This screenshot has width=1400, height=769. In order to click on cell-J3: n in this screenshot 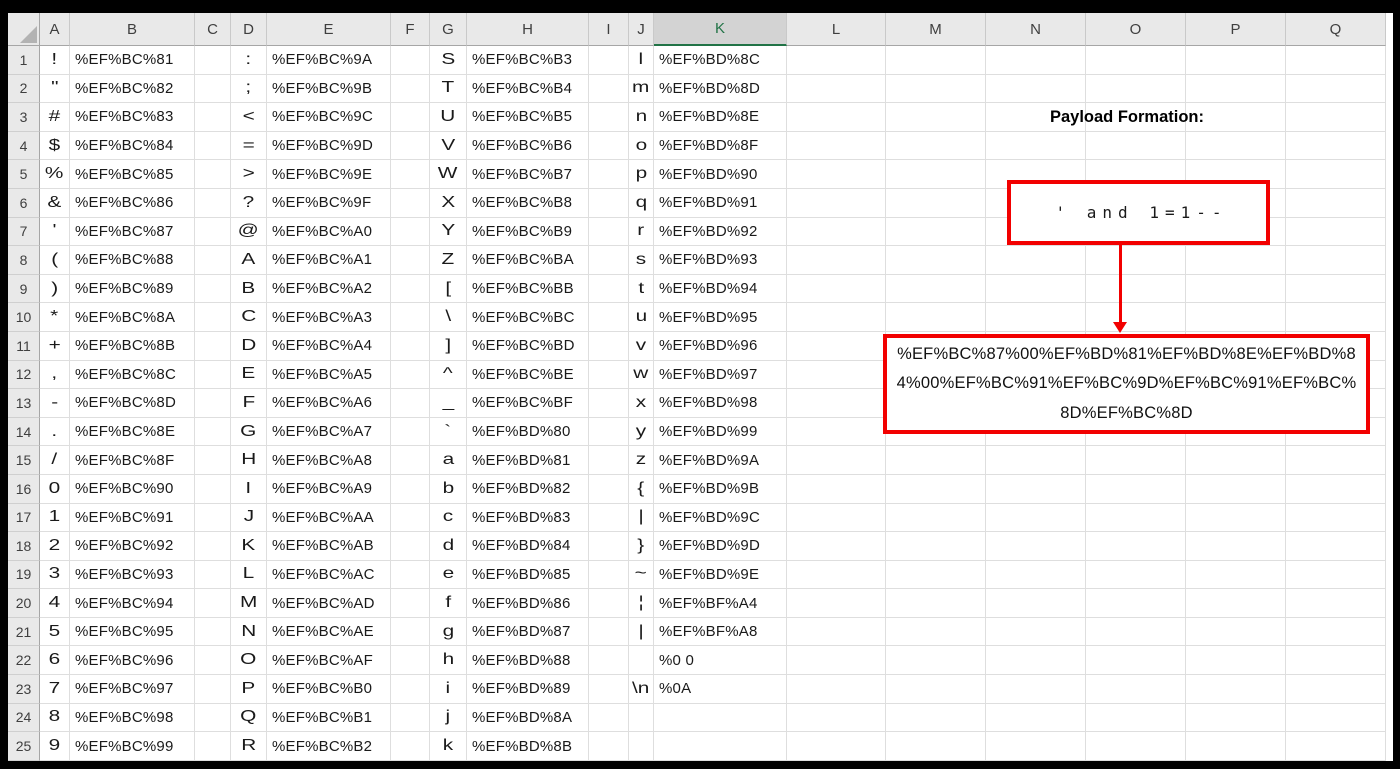, I will do `click(641, 117)`.